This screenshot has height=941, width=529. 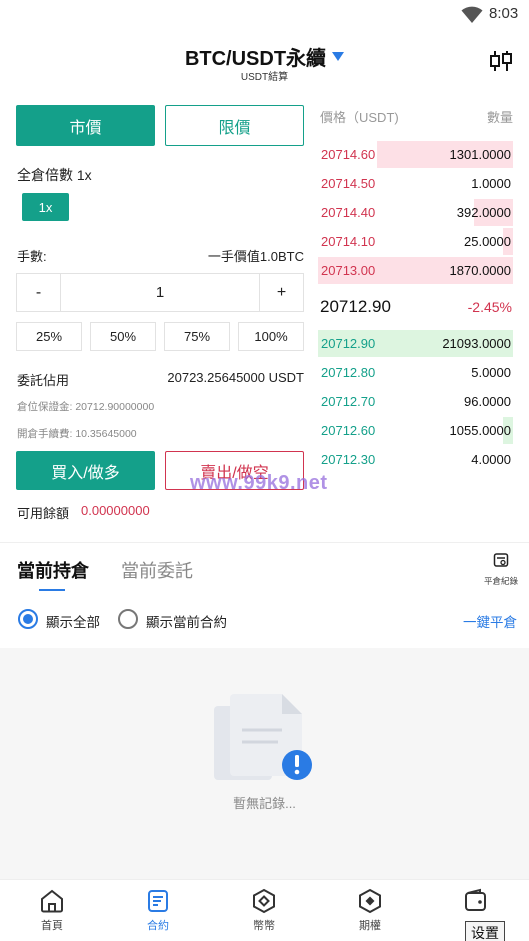 I want to click on bid-amount: 5.0000, so click(x=491, y=372).